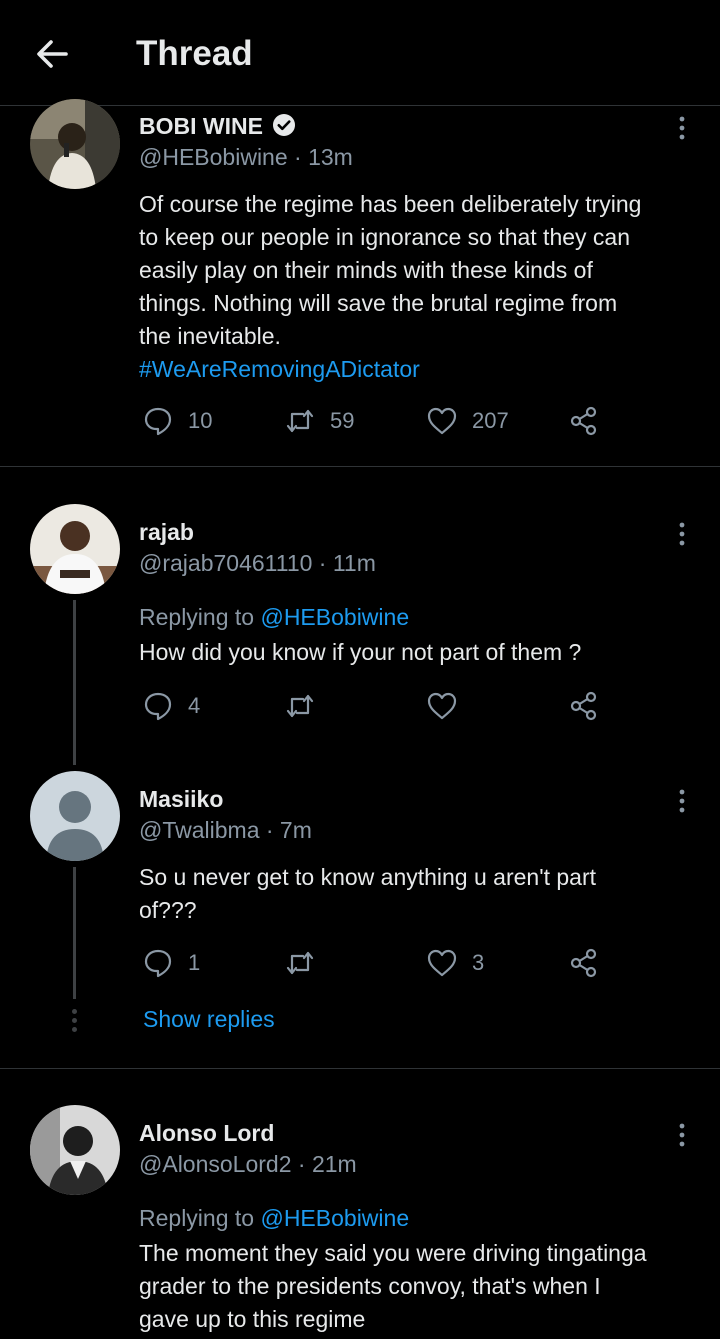 This screenshot has width=720, height=1339. Describe the element at coordinates (342, 420) in the screenshot. I see `retweet-count: 59` at that location.